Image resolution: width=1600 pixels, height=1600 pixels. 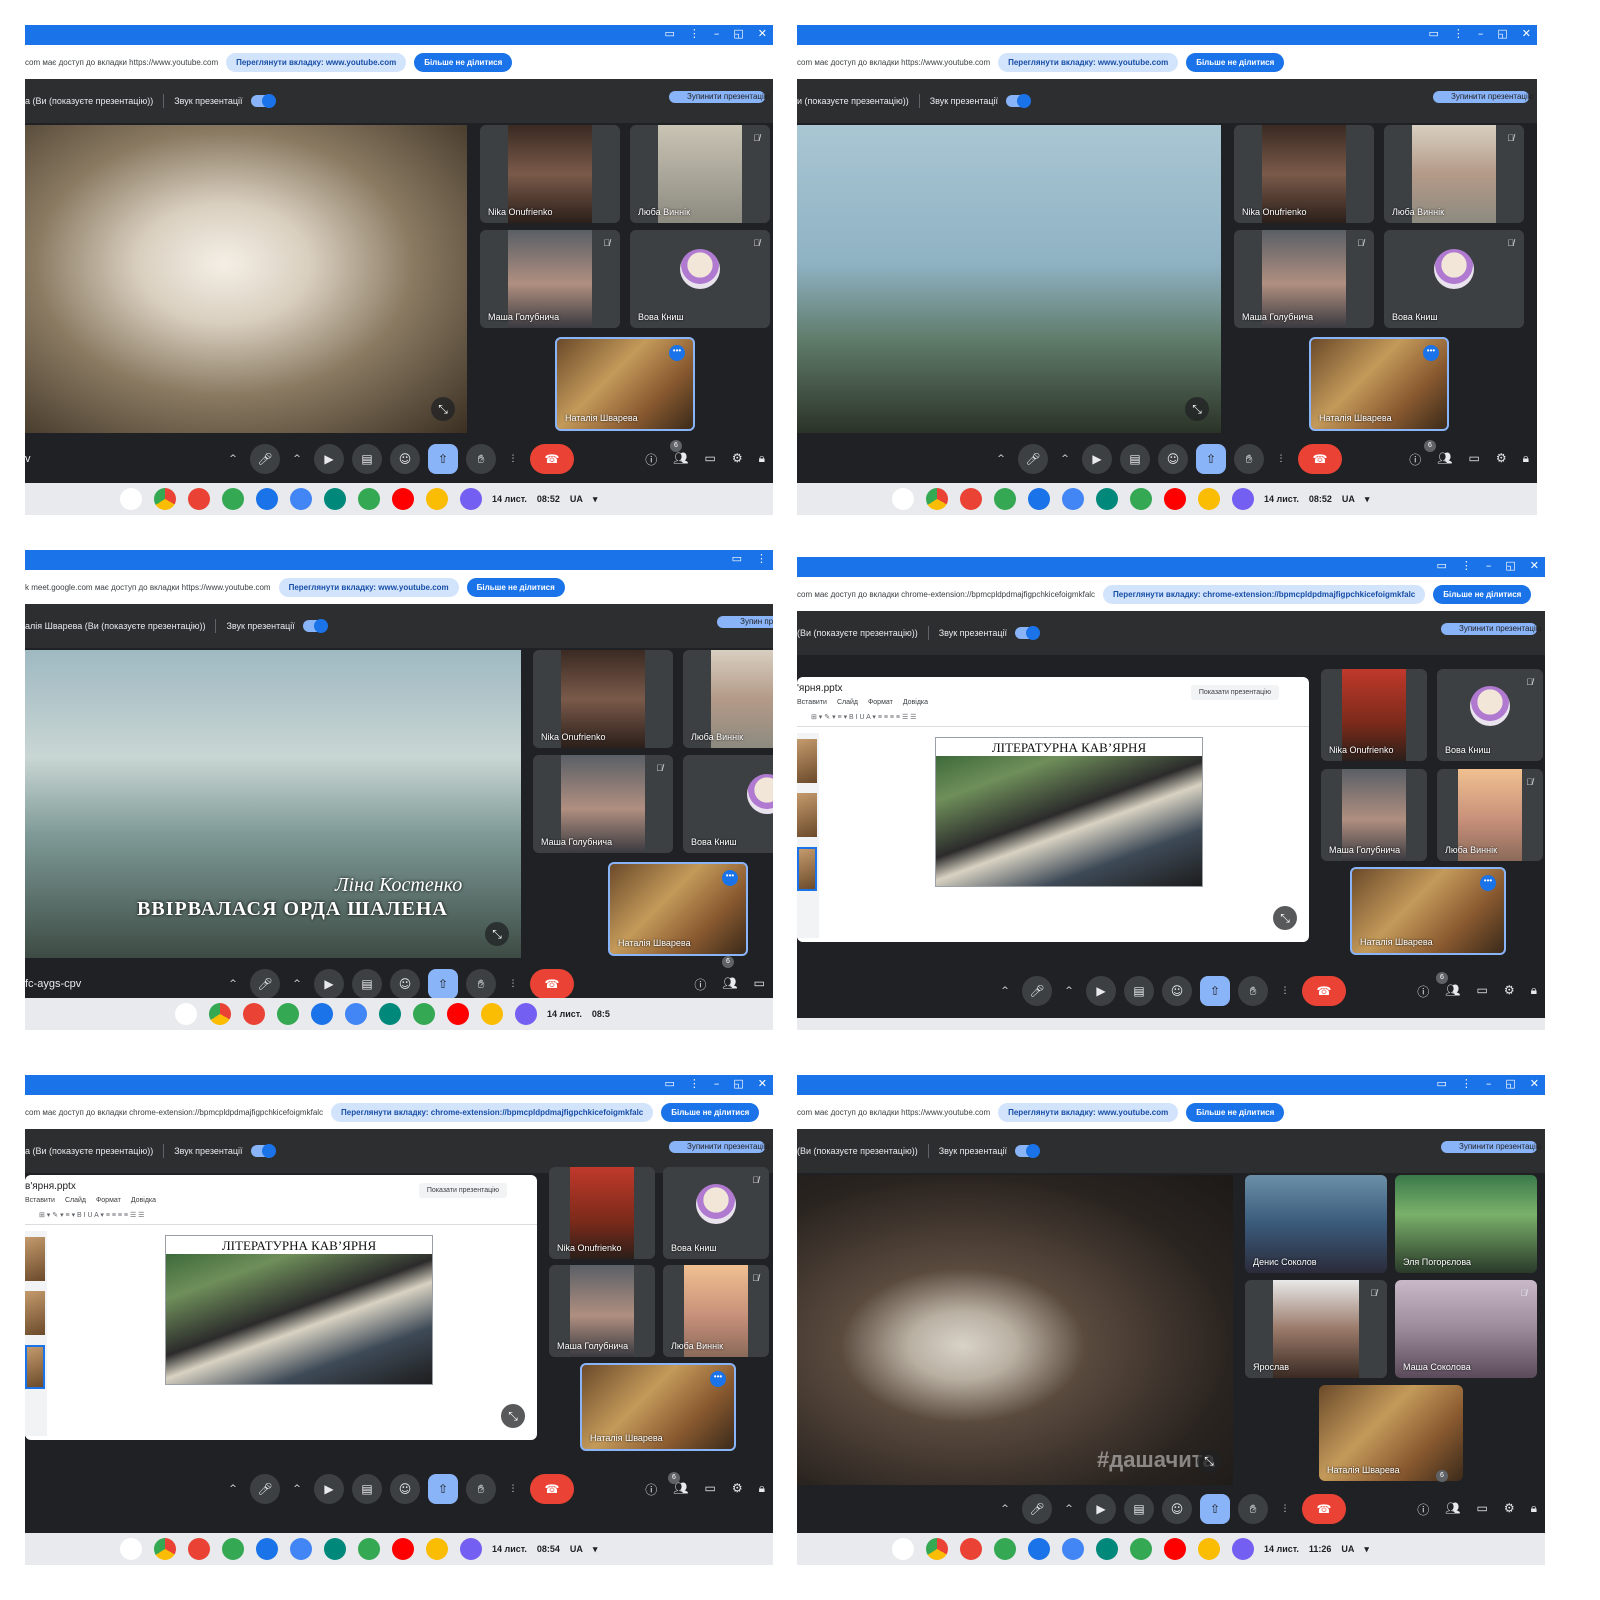 What do you see at coordinates (1466, 1224) in the screenshot?
I see `participant-tile: Эля Погорєлова` at bounding box center [1466, 1224].